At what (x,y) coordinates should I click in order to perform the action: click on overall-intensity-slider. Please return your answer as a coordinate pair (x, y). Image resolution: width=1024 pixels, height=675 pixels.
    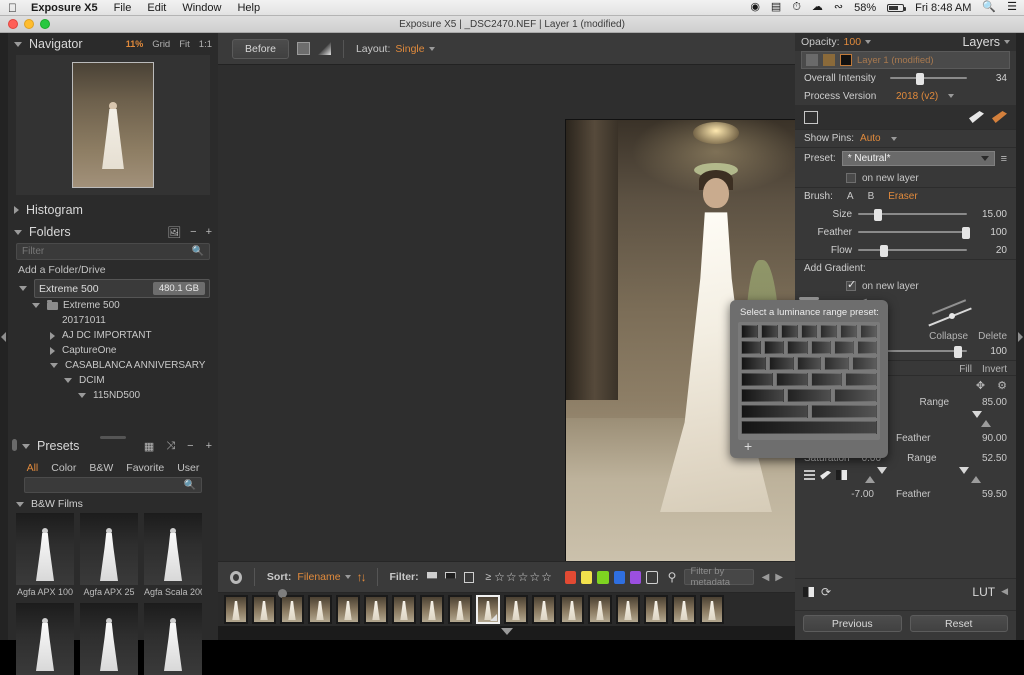
    Looking at the image, I should click on (928, 79).